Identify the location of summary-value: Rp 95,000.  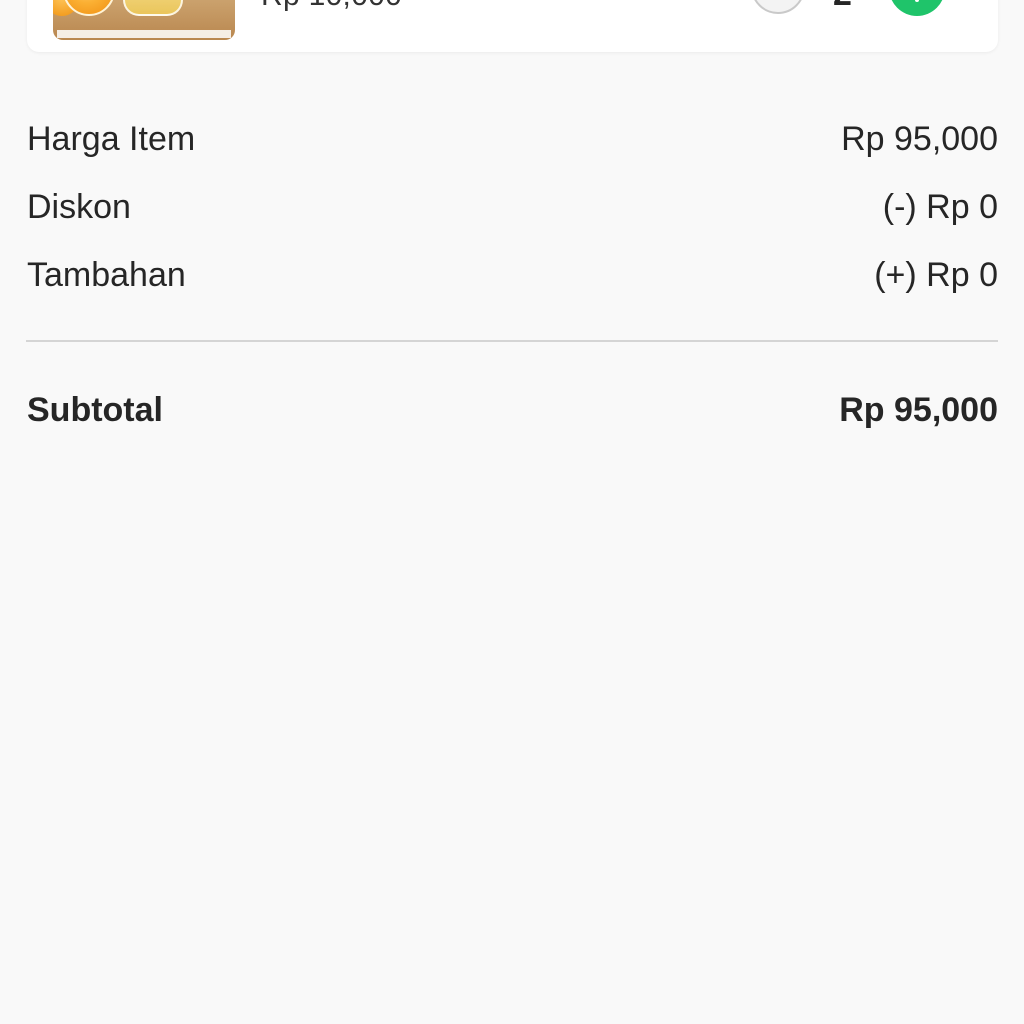
(919, 138).